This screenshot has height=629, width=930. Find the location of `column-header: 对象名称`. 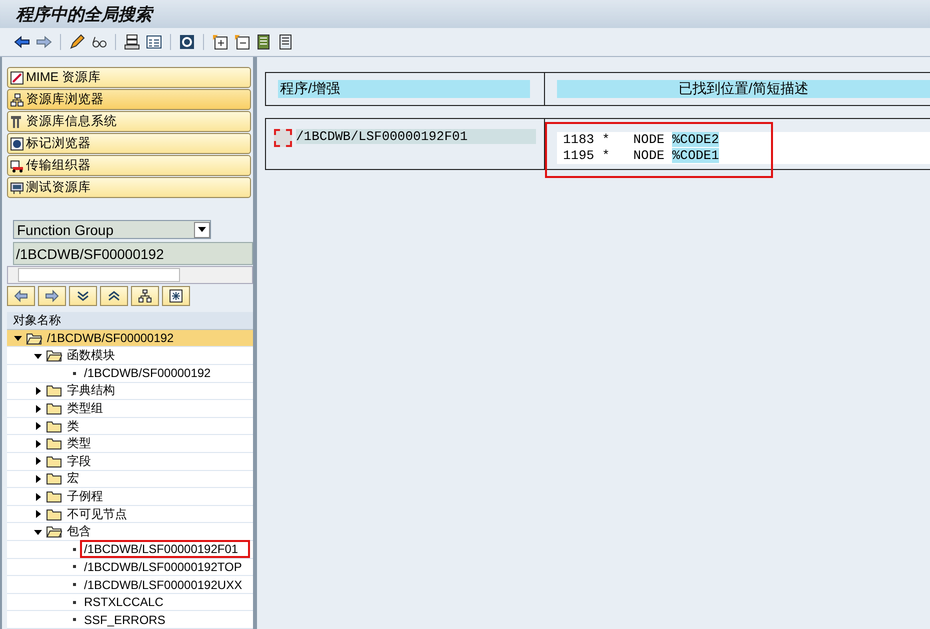

column-header: 对象名称 is located at coordinates (130, 321).